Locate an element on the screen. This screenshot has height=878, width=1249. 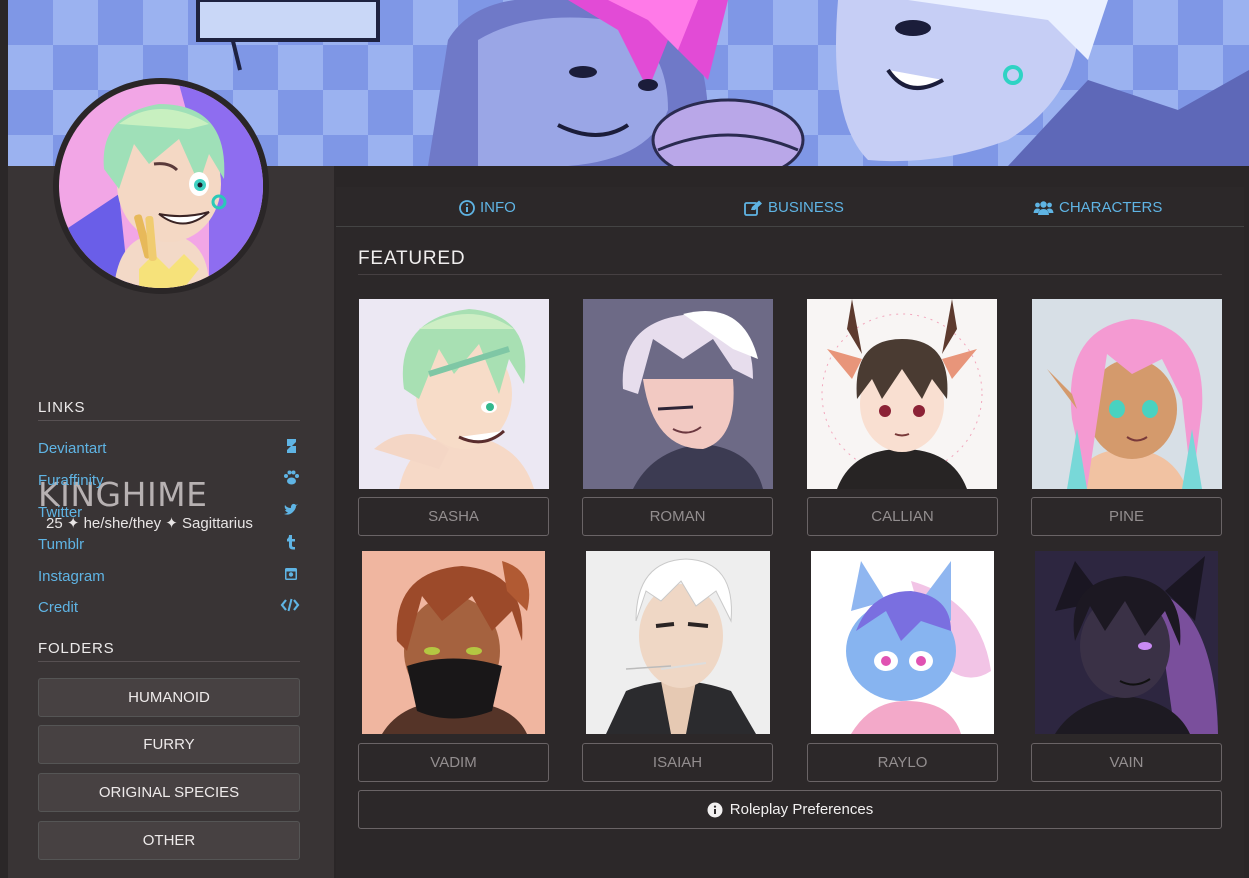
character-thumbnail-roman is located at coordinates (678, 394).